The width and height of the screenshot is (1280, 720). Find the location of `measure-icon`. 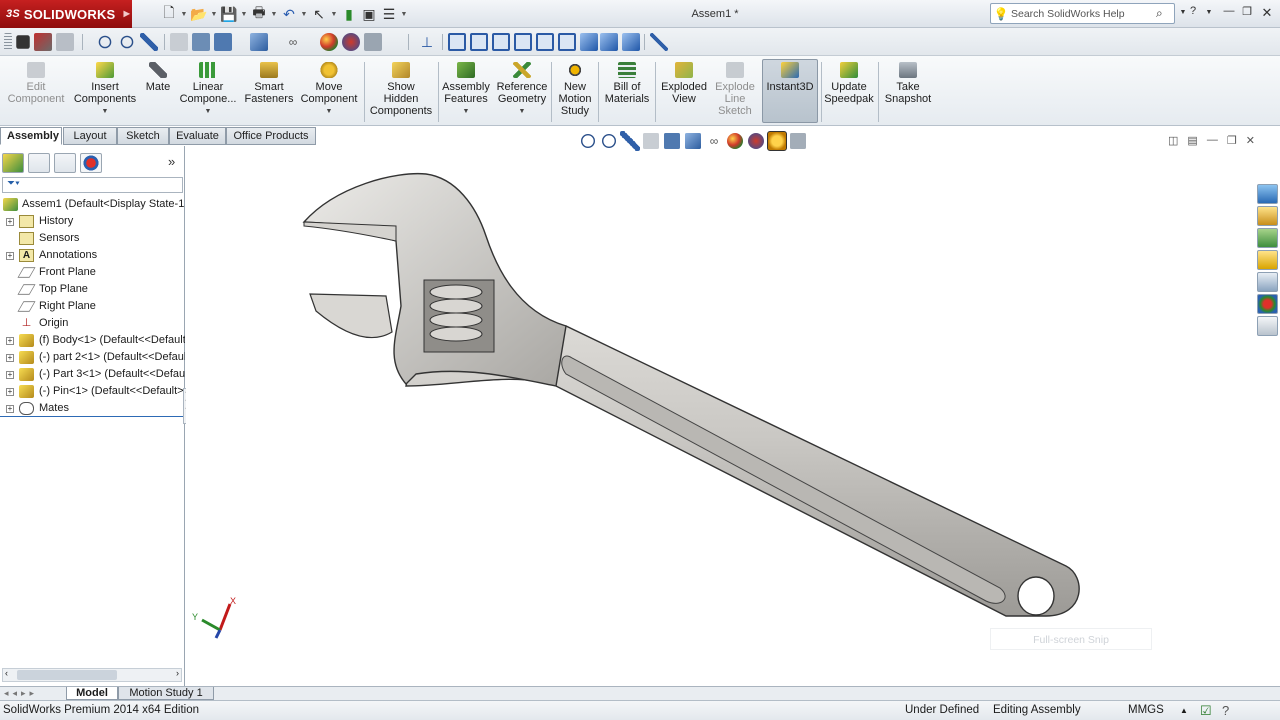

measure-icon is located at coordinates (659, 42).